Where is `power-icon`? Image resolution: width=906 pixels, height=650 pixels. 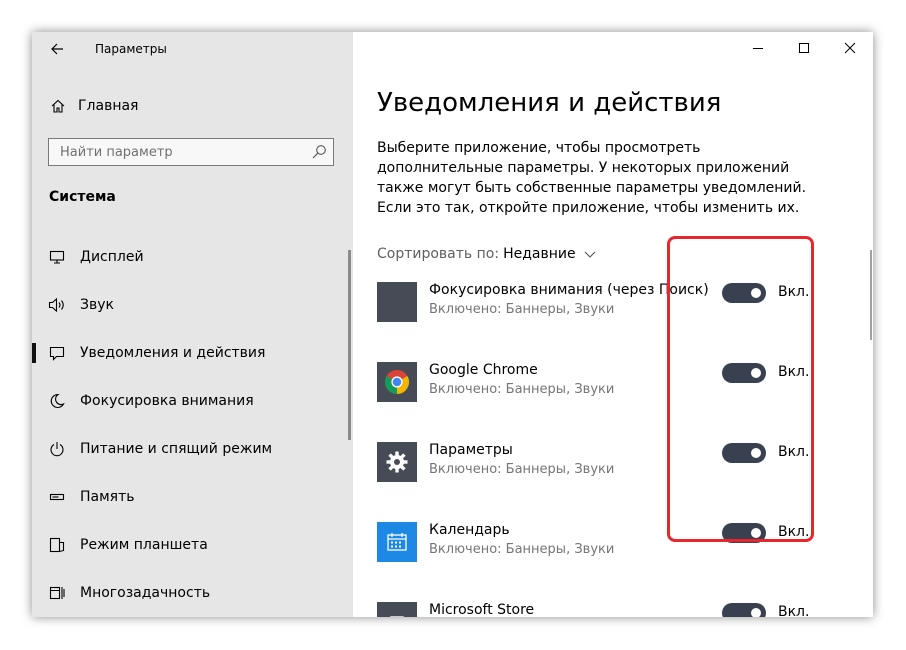
power-icon is located at coordinates (57, 449).